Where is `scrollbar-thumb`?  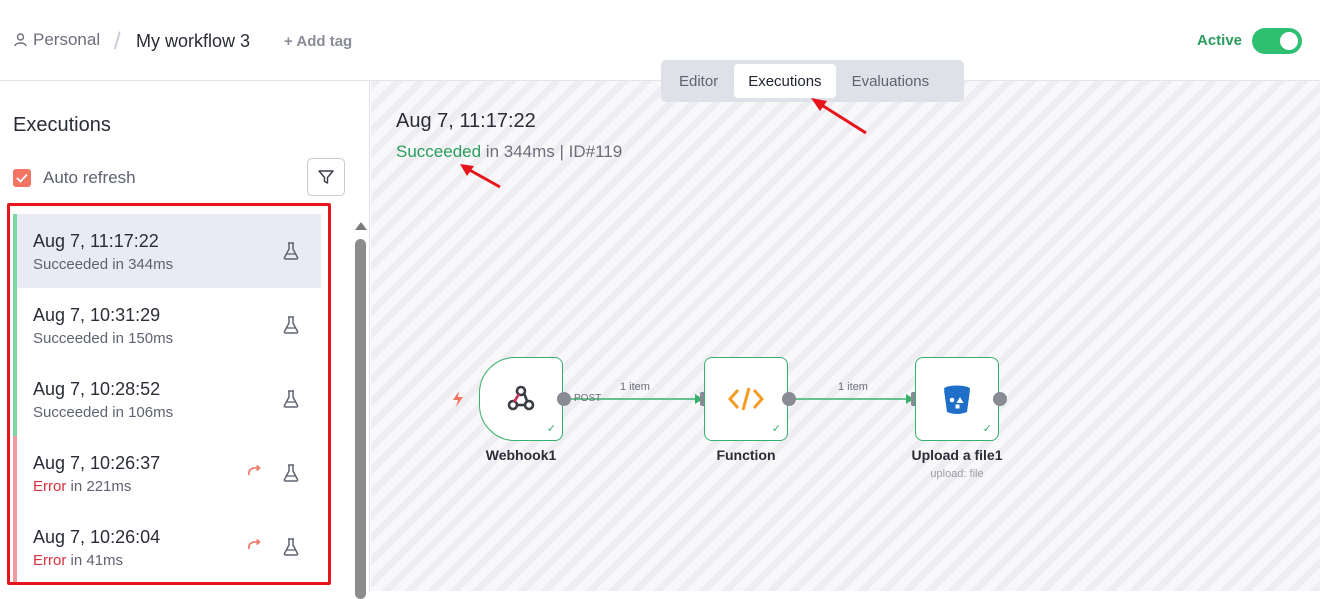 scrollbar-thumb is located at coordinates (360, 419).